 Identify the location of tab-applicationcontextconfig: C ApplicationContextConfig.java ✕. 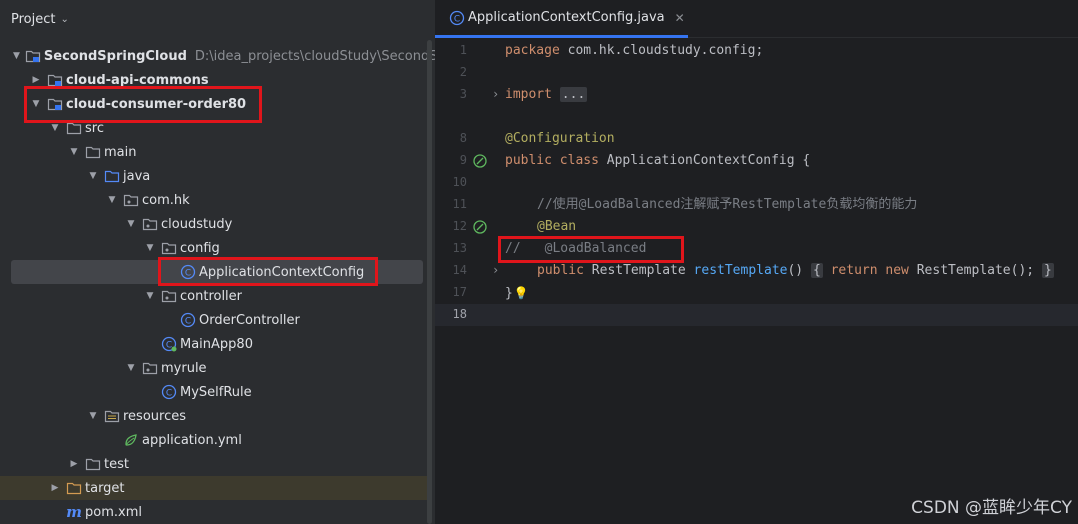
(561, 19).